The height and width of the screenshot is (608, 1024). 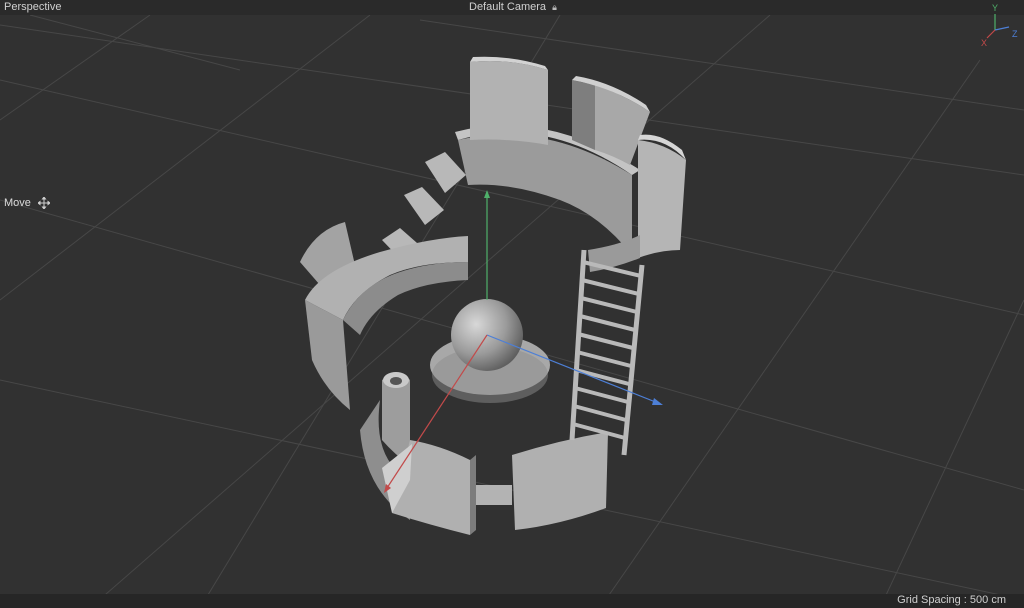 I want to click on camera-name: Default Camera, so click(x=508, y=7).